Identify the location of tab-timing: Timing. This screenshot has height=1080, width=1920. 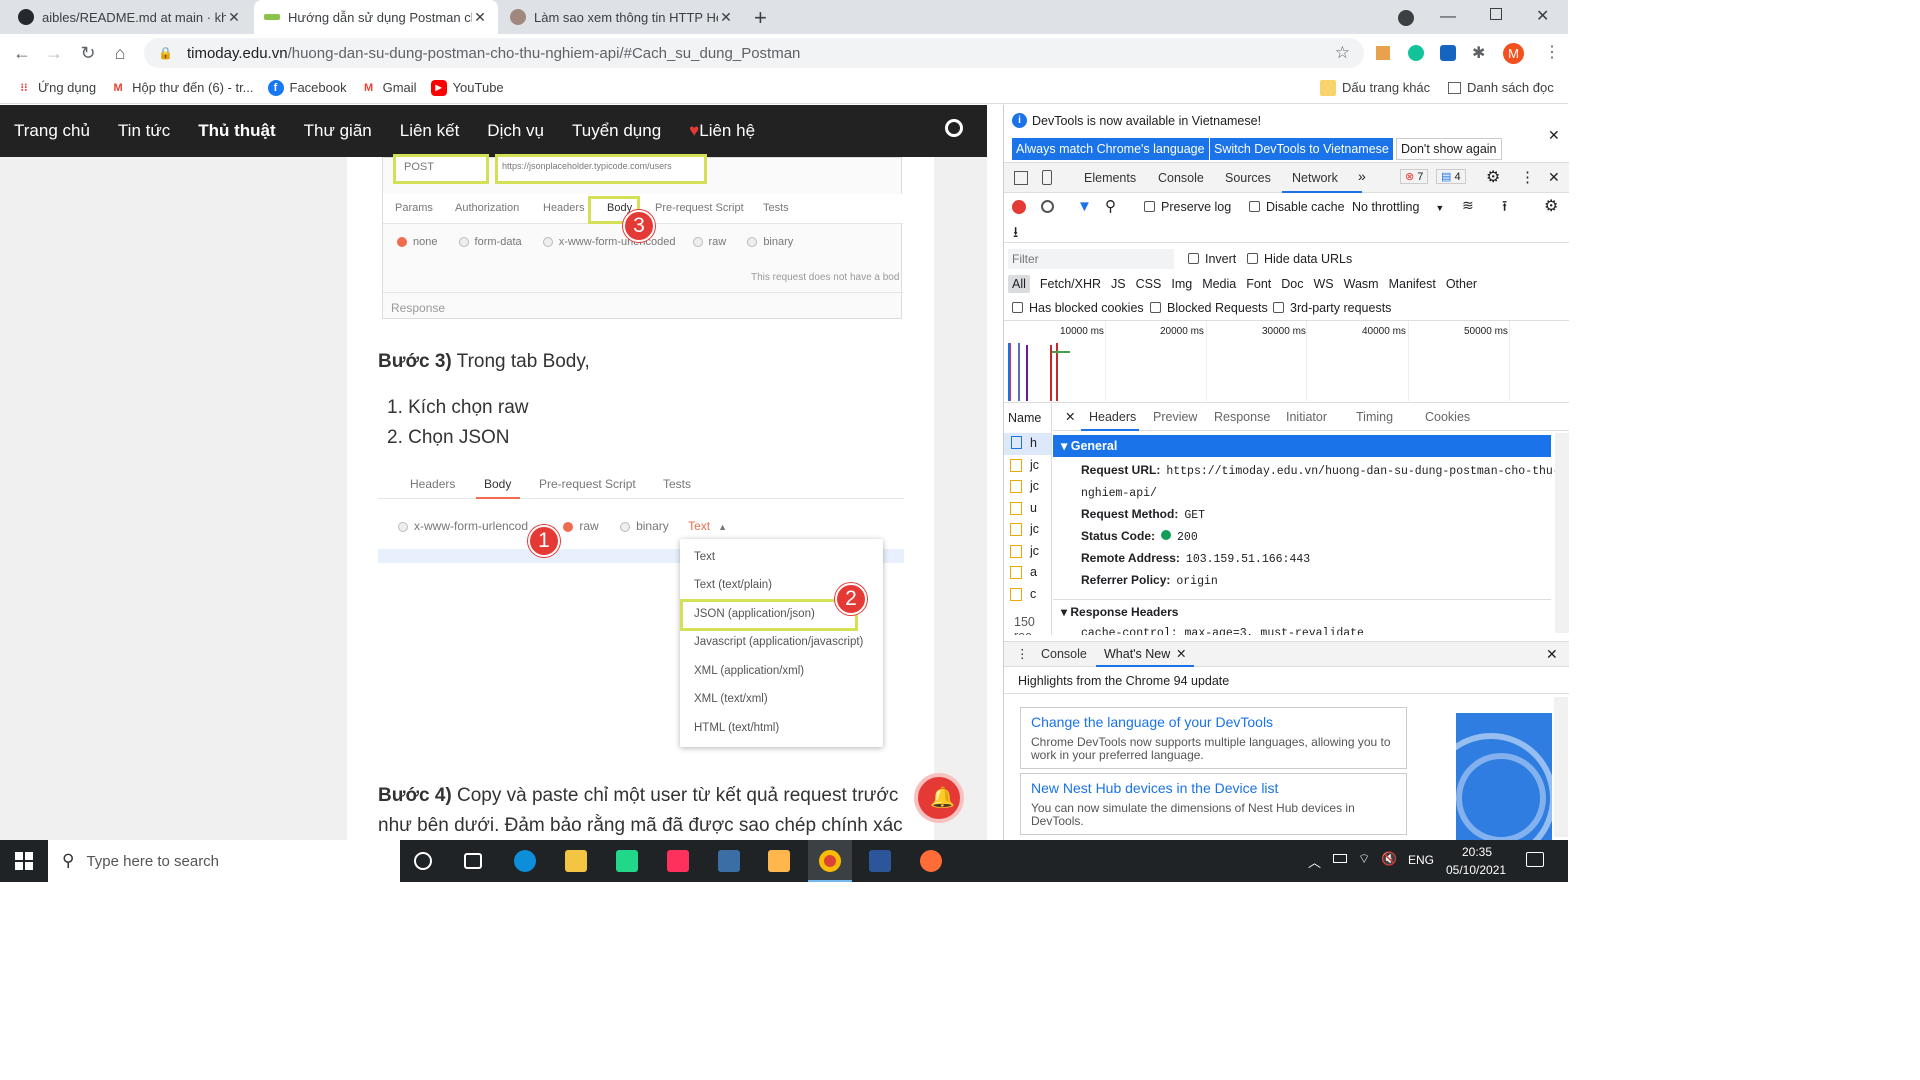
(1374, 417).